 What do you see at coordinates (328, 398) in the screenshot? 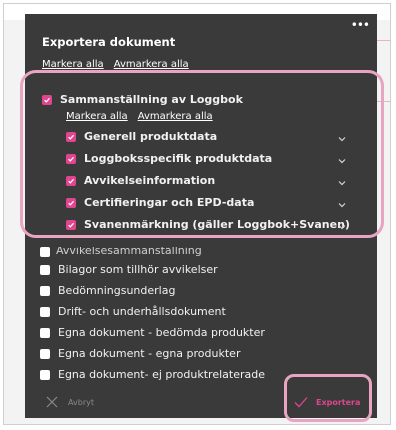
I see `export-highlight-box` at bounding box center [328, 398].